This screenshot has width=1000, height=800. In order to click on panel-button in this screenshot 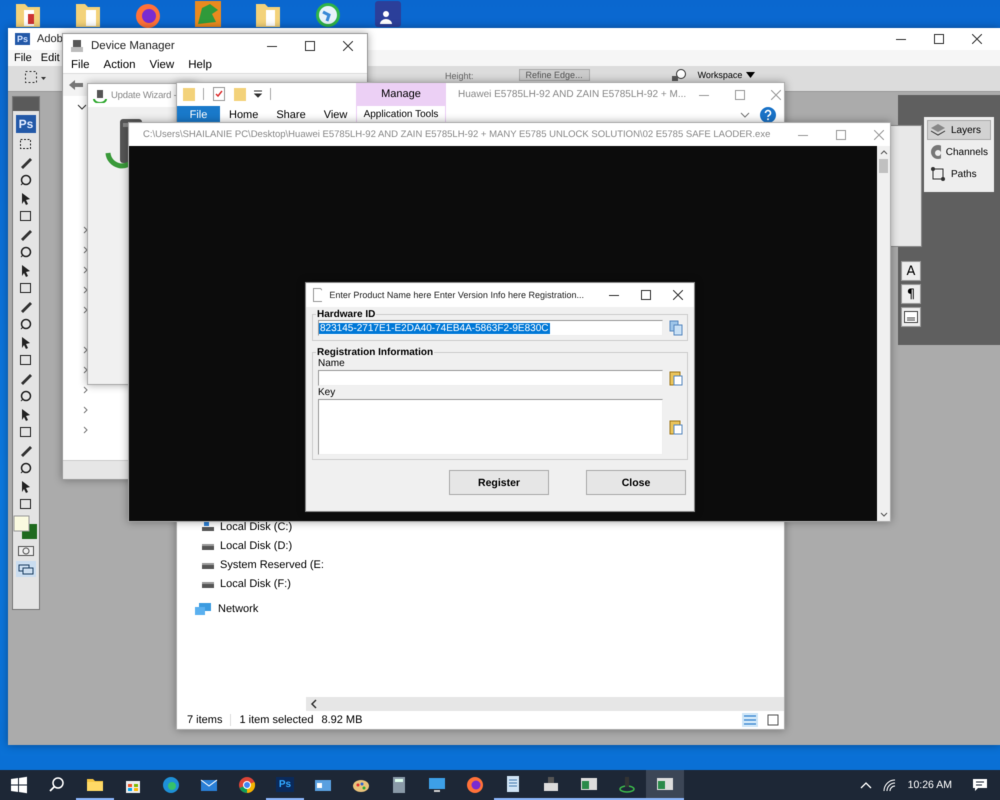, I will do `click(911, 317)`.